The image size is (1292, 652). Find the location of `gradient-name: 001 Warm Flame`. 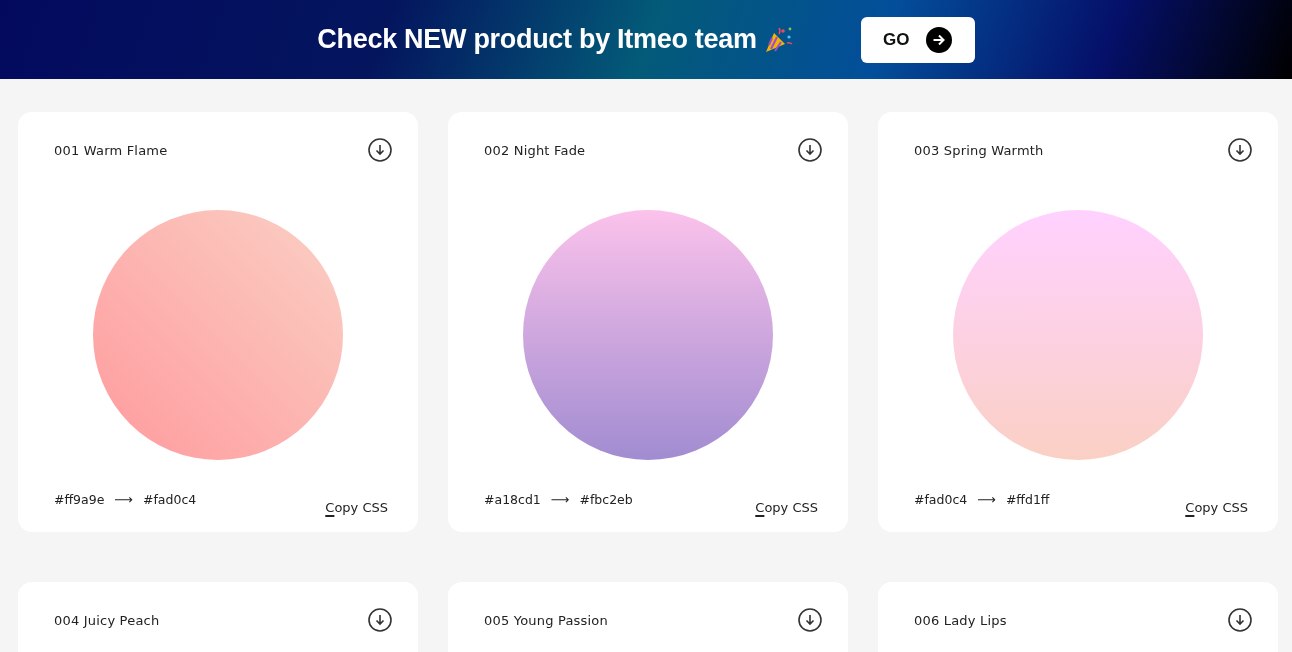

gradient-name: 001 Warm Flame is located at coordinates (111, 150).